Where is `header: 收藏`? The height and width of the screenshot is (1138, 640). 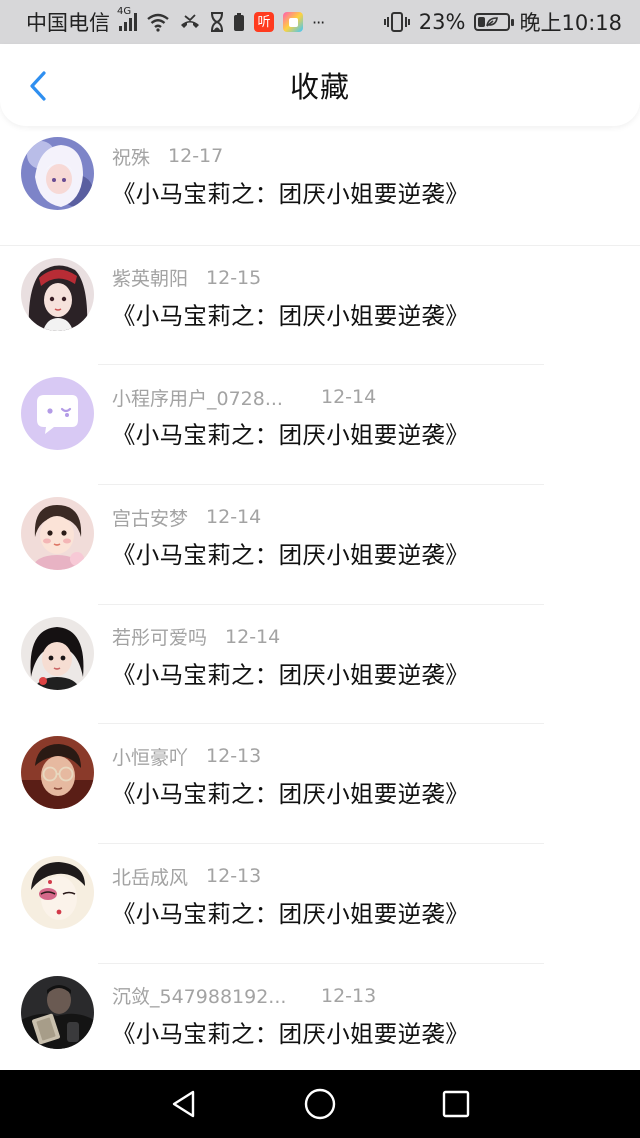
header: 收藏 is located at coordinates (320, 85).